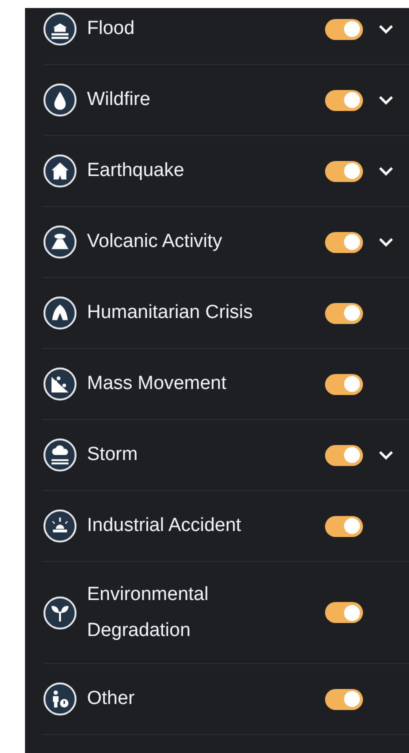  Describe the element at coordinates (113, 455) in the screenshot. I see `category-label: Storm` at that location.